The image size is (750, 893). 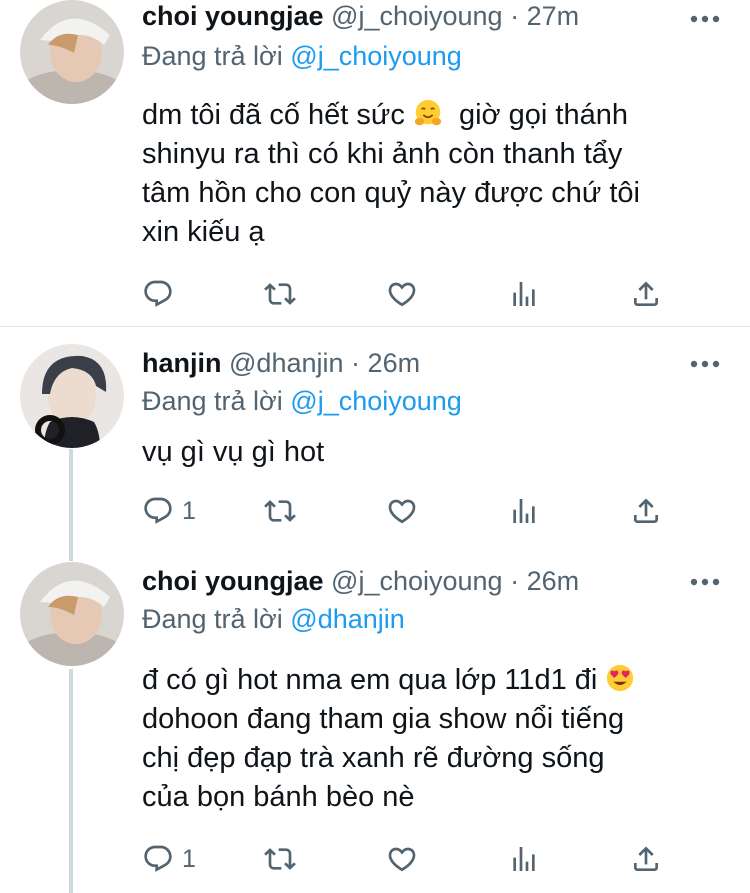 I want to click on replying-to: Đang trả lời @dhanjin, so click(x=273, y=619).